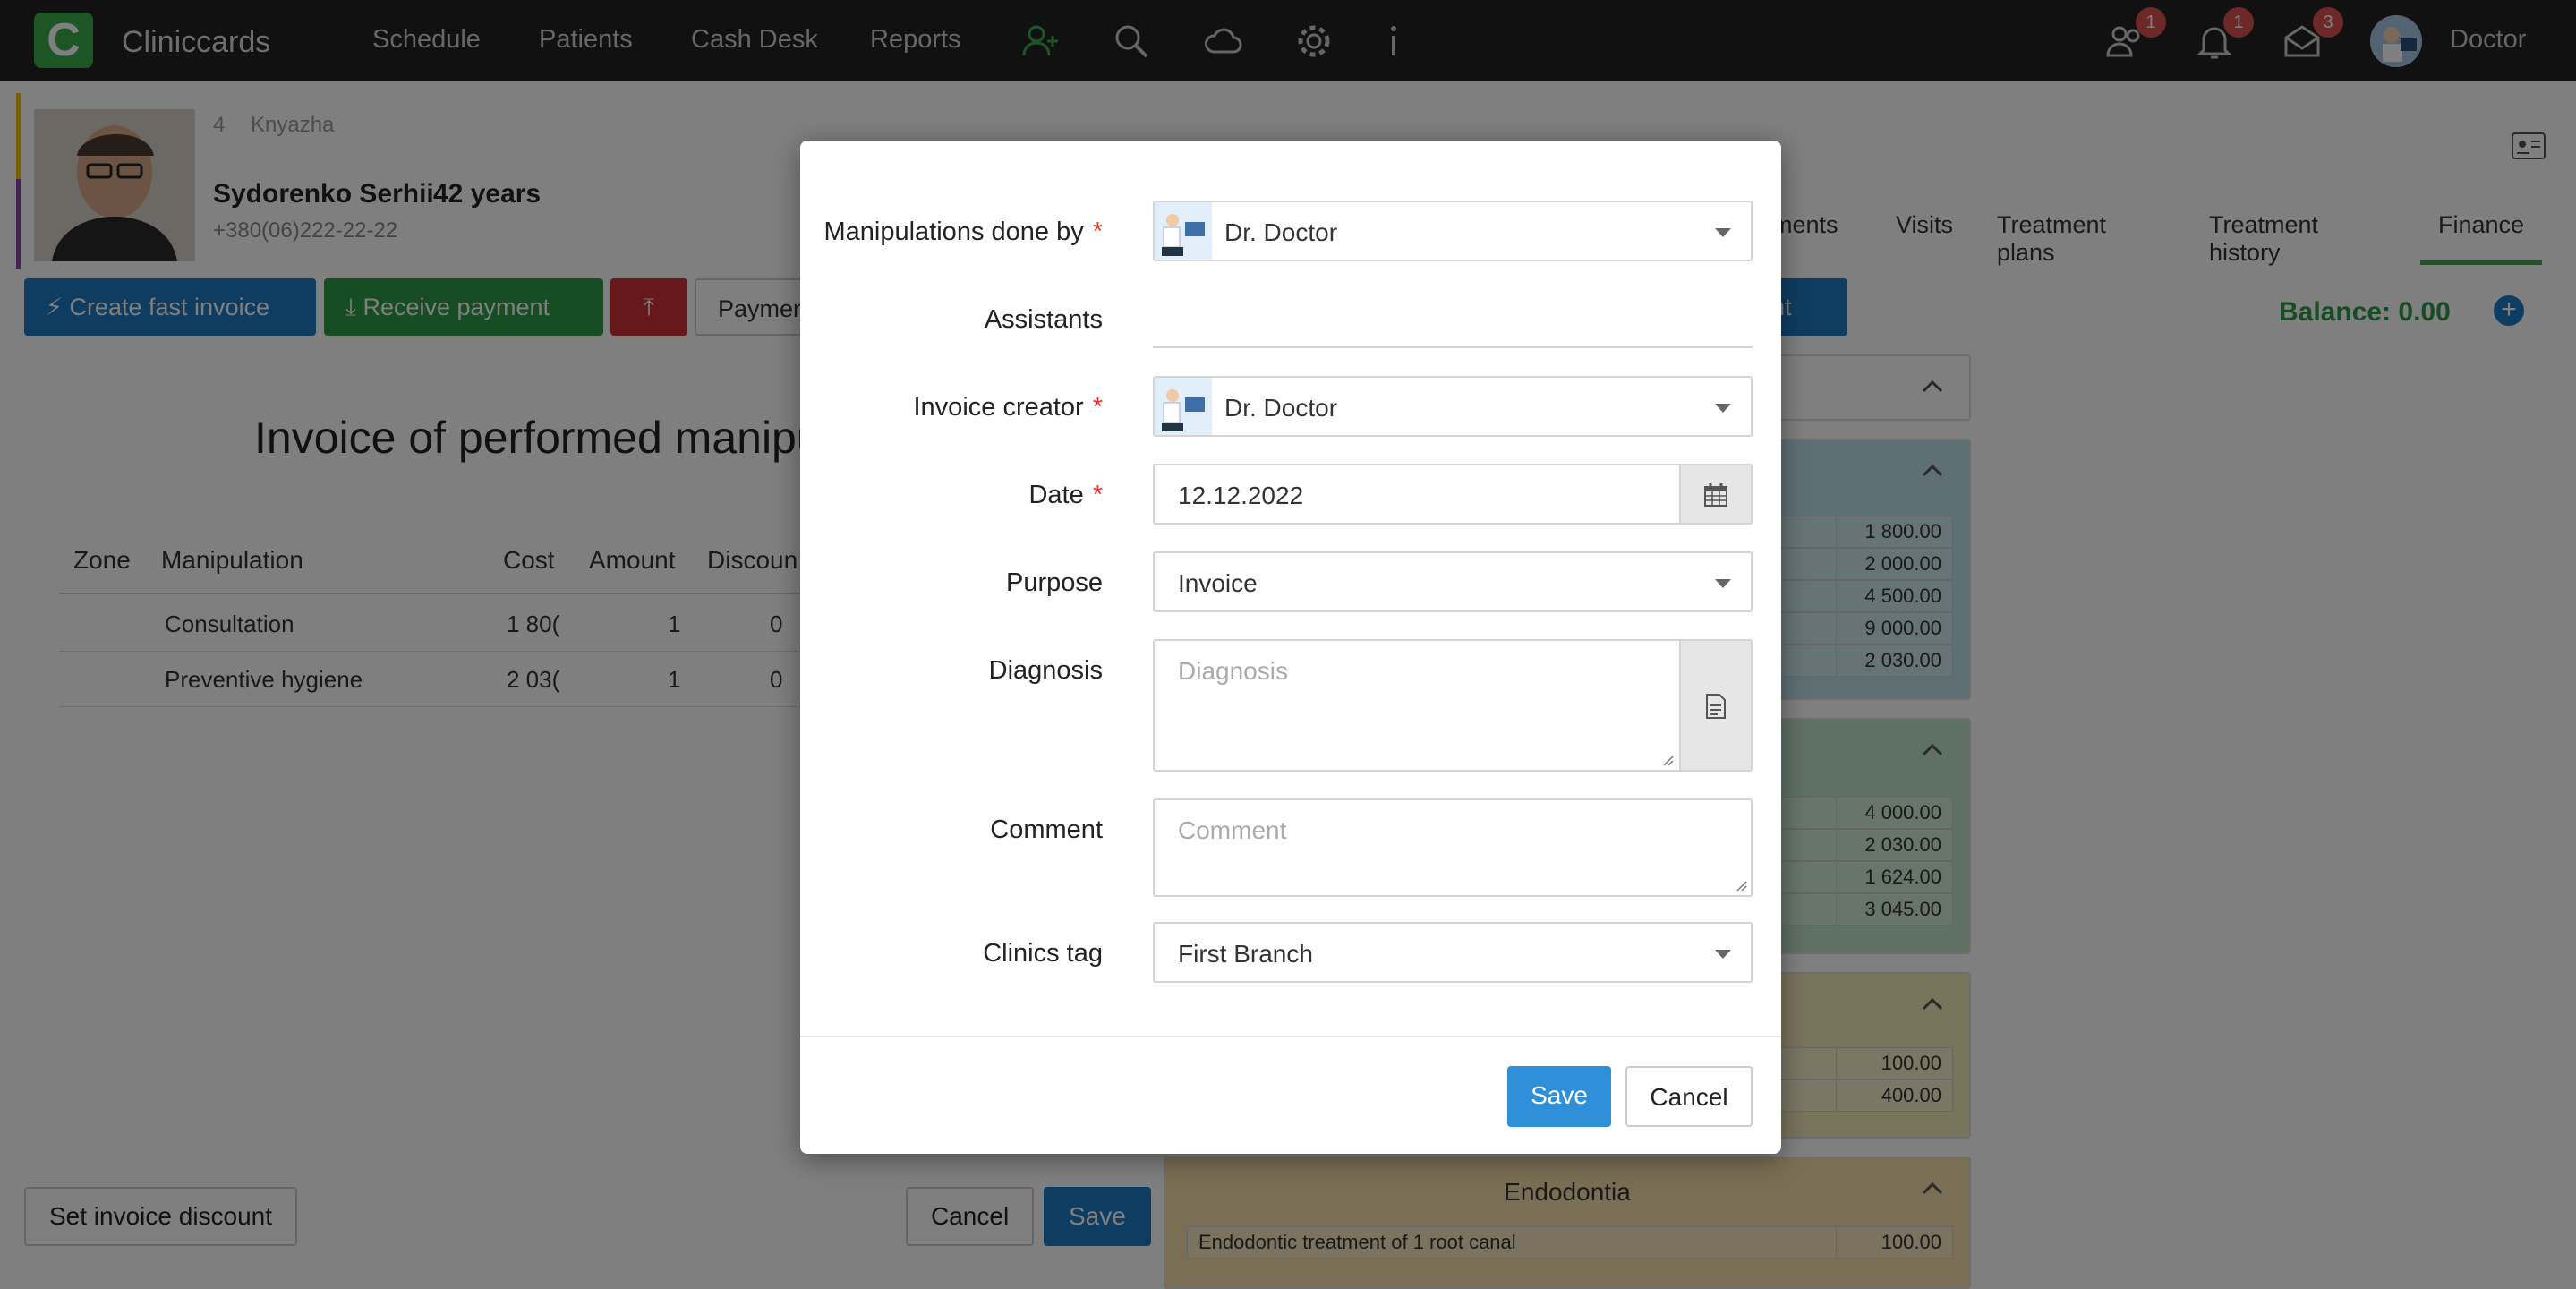 This screenshot has height=1289, width=2576. Describe the element at coordinates (1241, 495) in the screenshot. I see `date-value: 12.12.2022` at that location.